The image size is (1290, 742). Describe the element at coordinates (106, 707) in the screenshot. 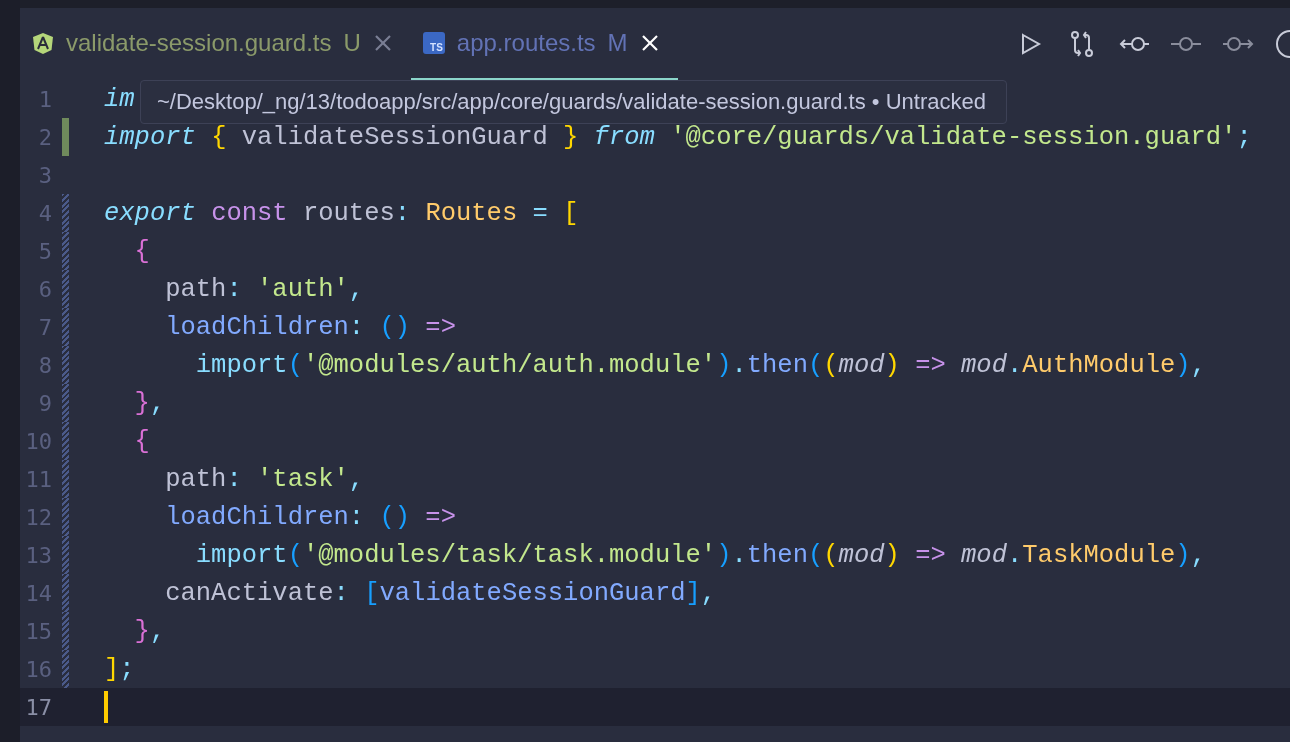

I see `text-cursor` at that location.